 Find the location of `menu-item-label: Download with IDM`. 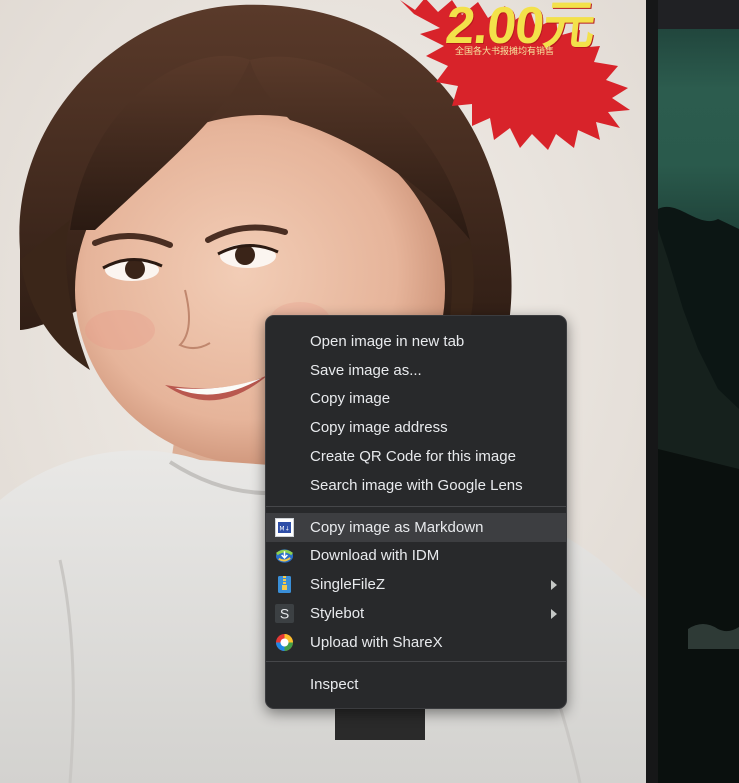

menu-item-label: Download with IDM is located at coordinates (375, 556).